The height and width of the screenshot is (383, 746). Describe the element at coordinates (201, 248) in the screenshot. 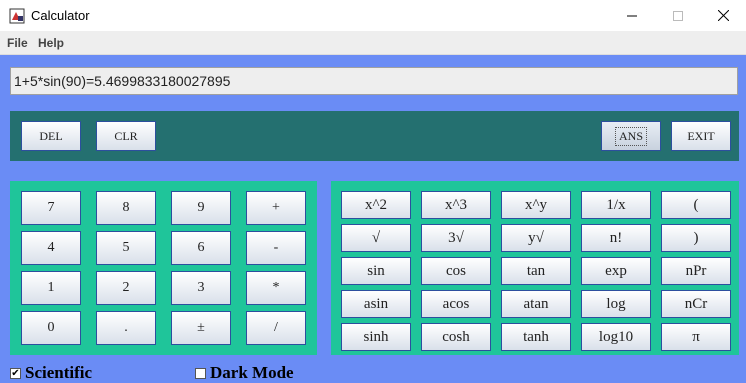

I see `key-6: 6` at that location.